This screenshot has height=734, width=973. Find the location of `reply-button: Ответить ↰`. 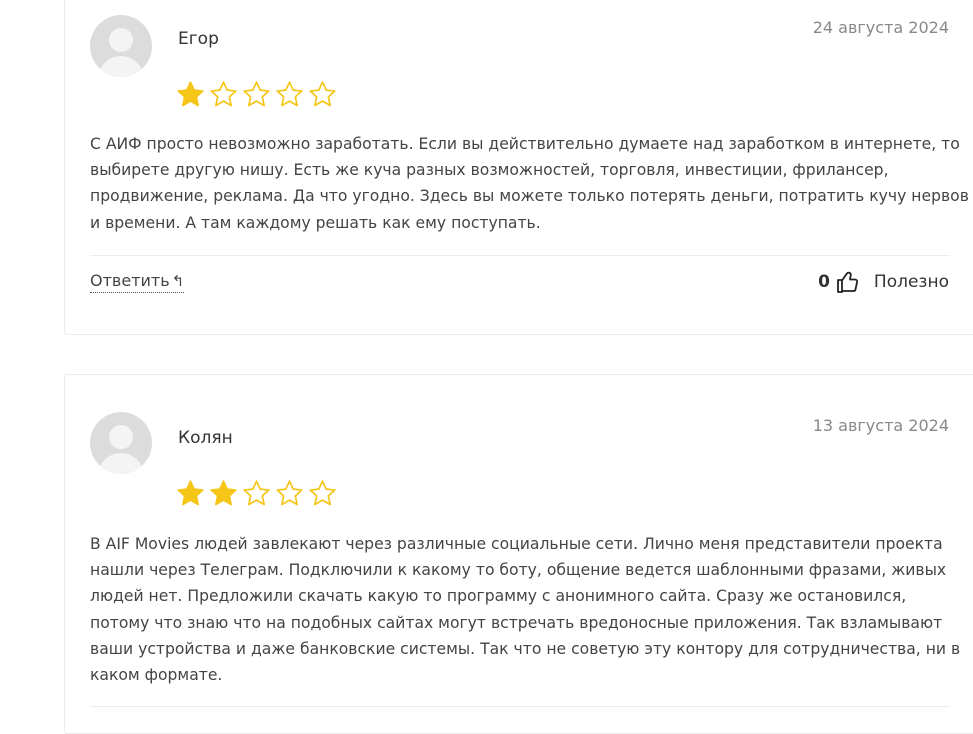

reply-button: Ответить ↰ is located at coordinates (137, 282).